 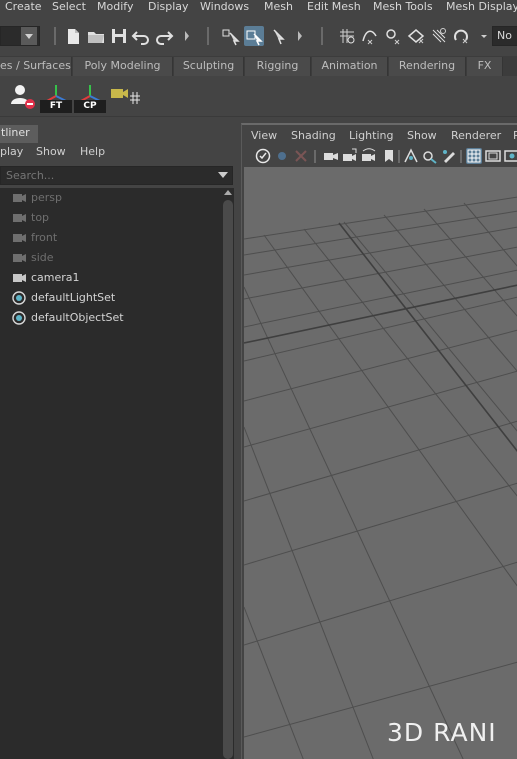 What do you see at coordinates (56, 106) in the screenshot?
I see `freeze-transform-label: FT` at bounding box center [56, 106].